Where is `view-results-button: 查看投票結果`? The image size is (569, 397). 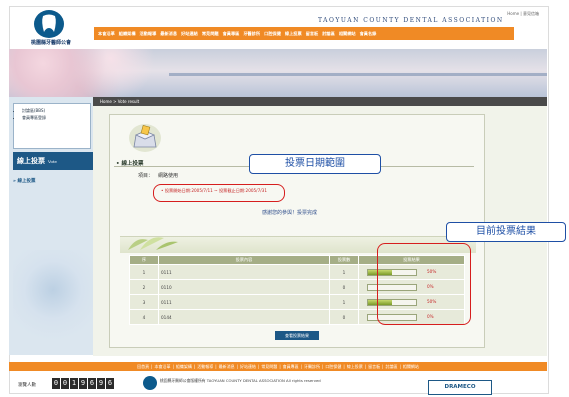 view-results-button: 查看投票結果 is located at coordinates (297, 335).